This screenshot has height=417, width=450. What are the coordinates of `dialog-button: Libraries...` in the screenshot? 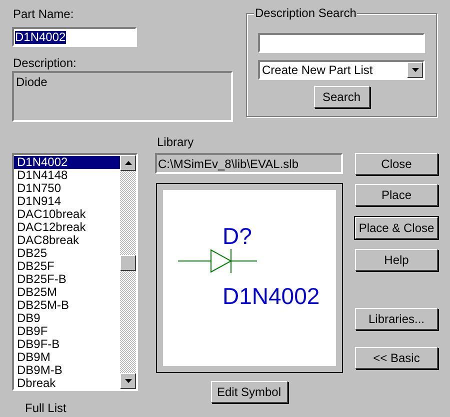 It's located at (396, 319).